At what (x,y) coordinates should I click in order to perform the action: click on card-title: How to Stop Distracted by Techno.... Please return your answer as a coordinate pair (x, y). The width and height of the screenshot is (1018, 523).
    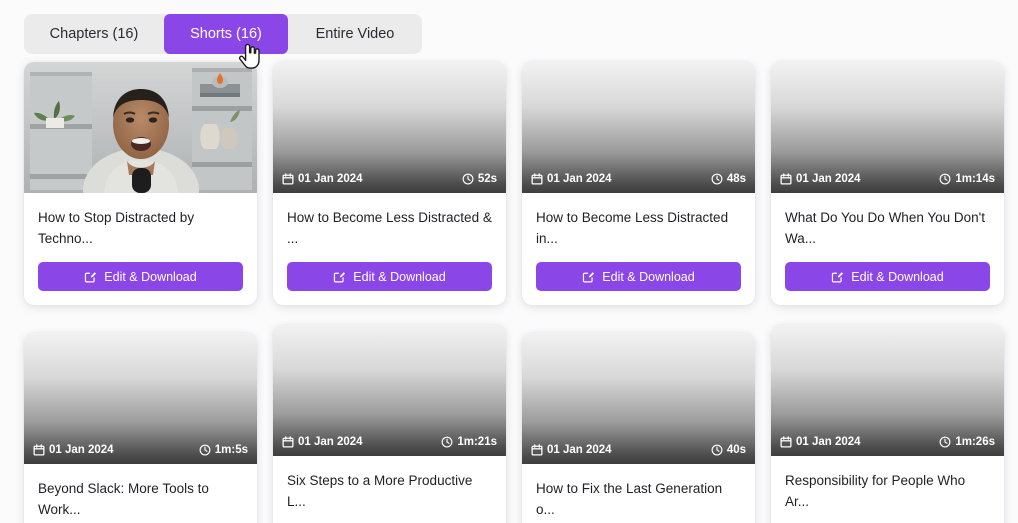
    Looking at the image, I should click on (116, 228).